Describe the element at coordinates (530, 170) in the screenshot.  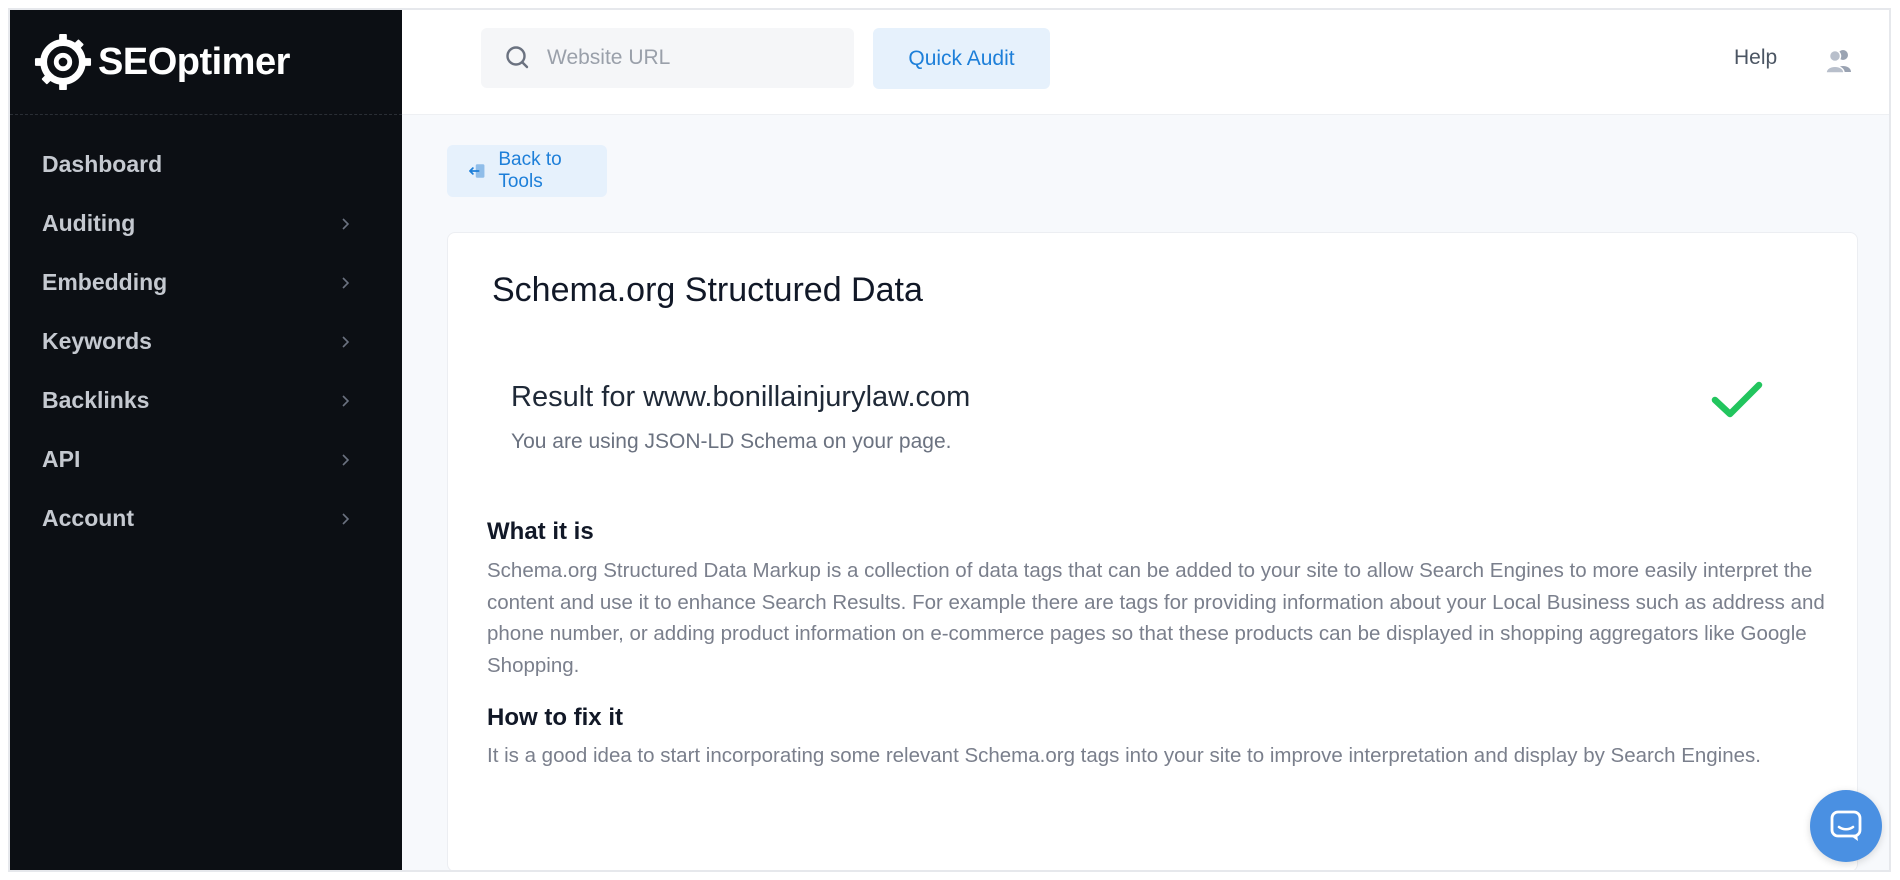
I see `back-to-tools-label: Back to Tools` at that location.